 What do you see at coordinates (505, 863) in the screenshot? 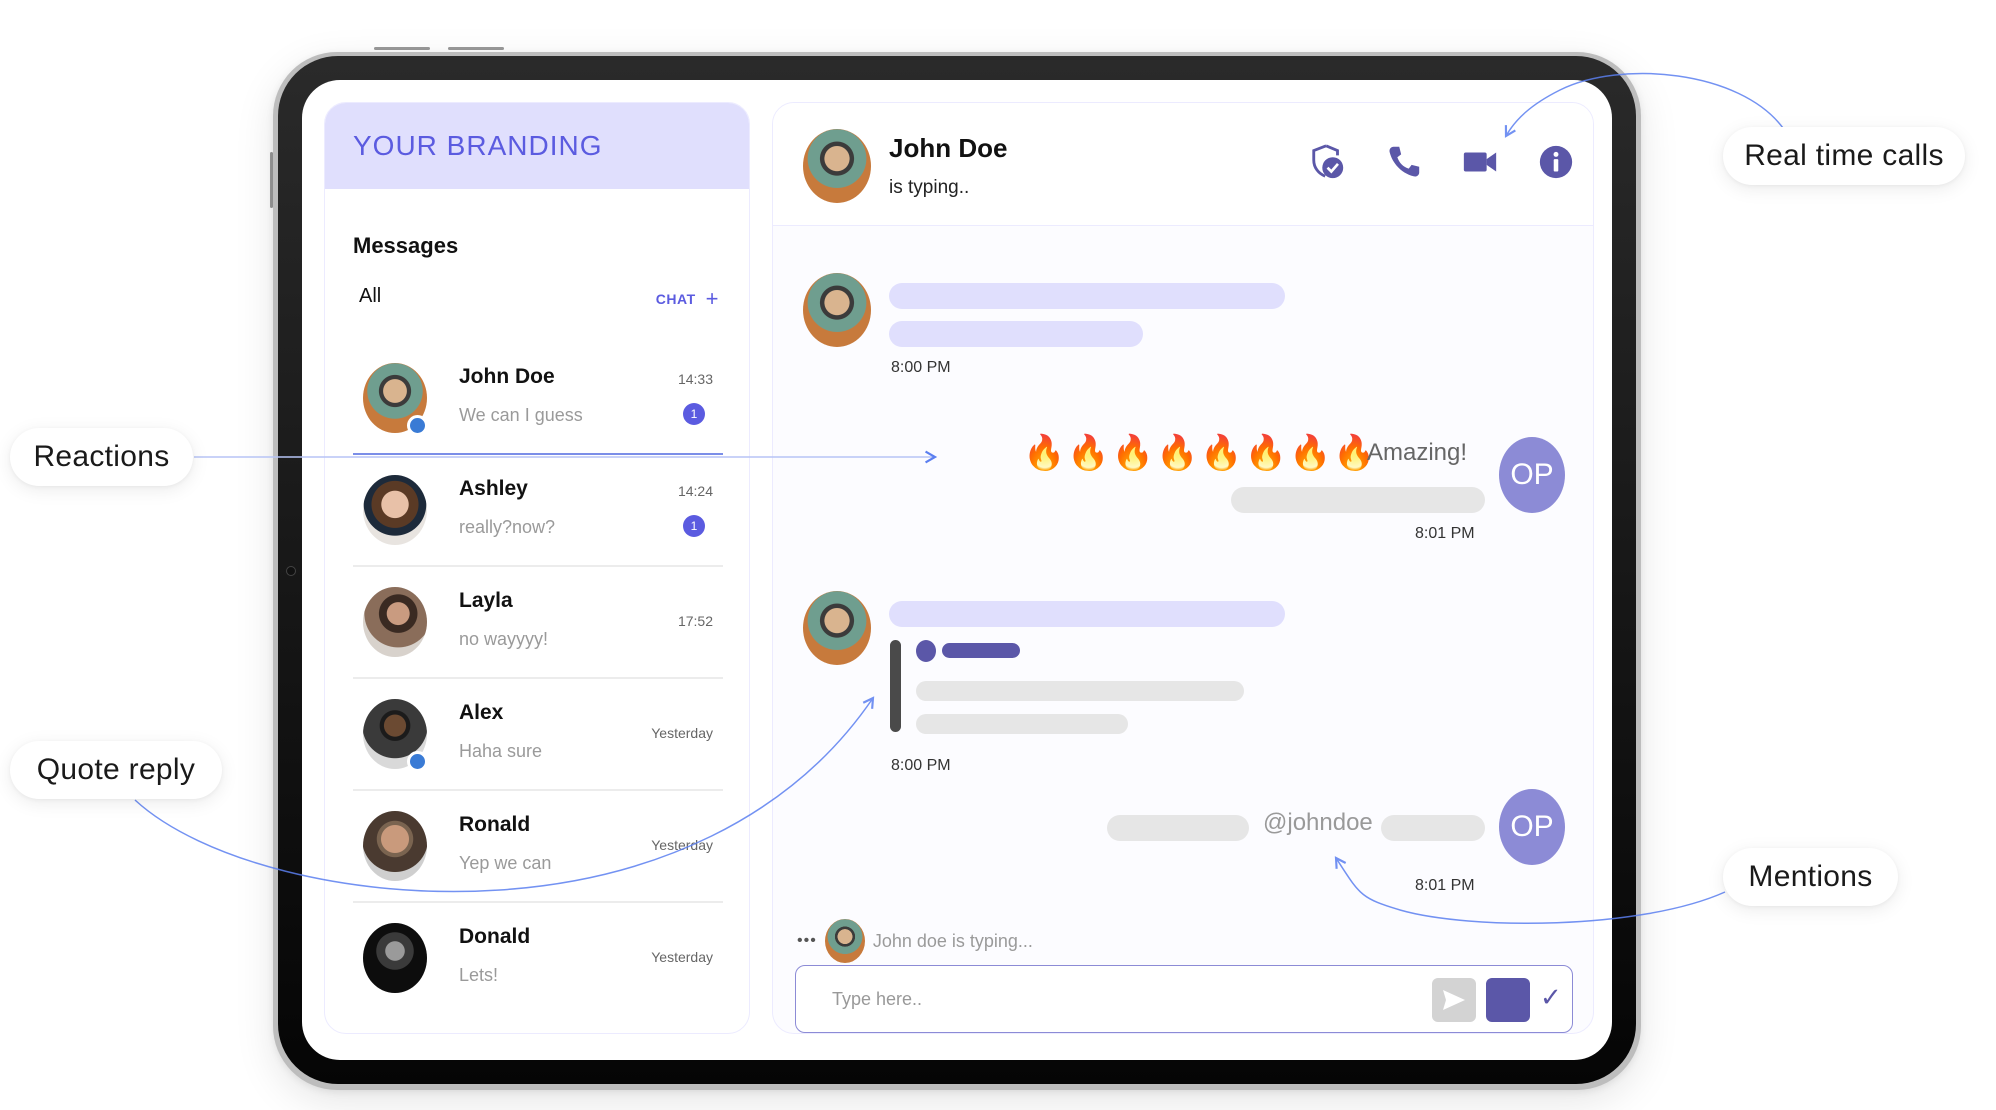
I see `conversation-preview: Yep we can` at bounding box center [505, 863].